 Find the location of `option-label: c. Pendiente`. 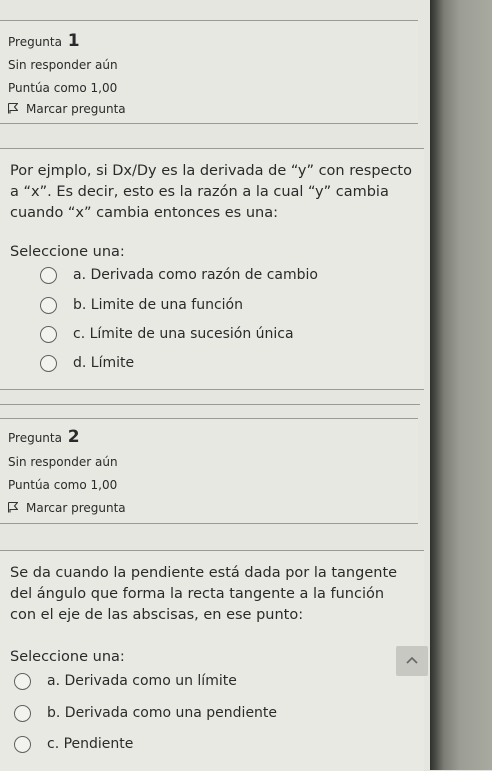

option-label: c. Pendiente is located at coordinates (90, 744).